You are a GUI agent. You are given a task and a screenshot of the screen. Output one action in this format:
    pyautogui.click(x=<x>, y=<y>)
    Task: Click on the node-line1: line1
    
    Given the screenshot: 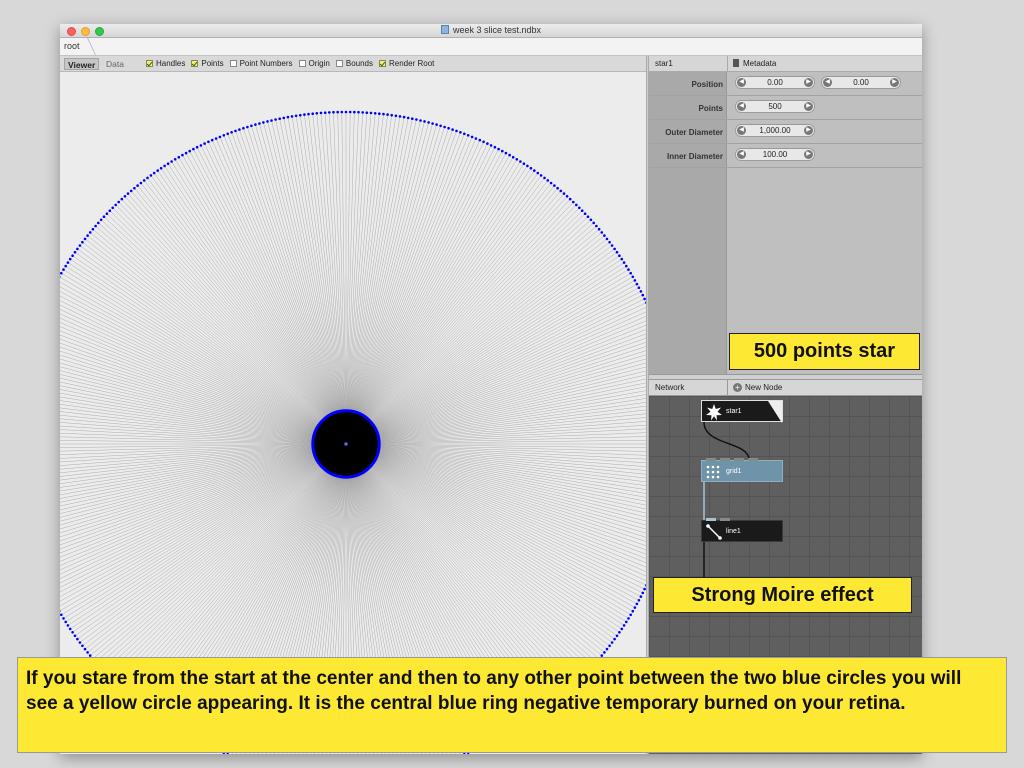 What is the action you would take?
    pyautogui.click(x=742, y=530)
    